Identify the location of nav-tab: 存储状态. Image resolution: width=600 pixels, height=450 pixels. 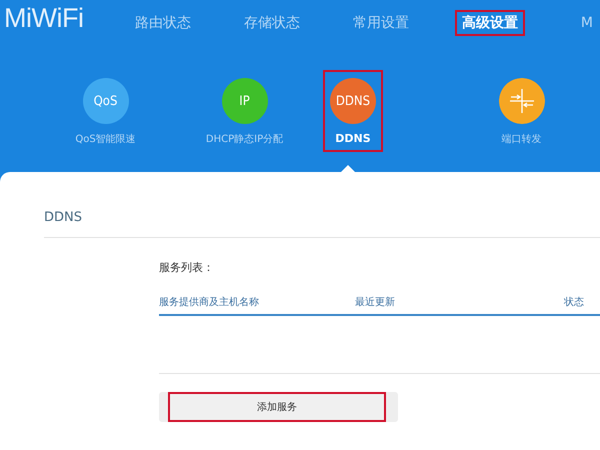
(271, 23).